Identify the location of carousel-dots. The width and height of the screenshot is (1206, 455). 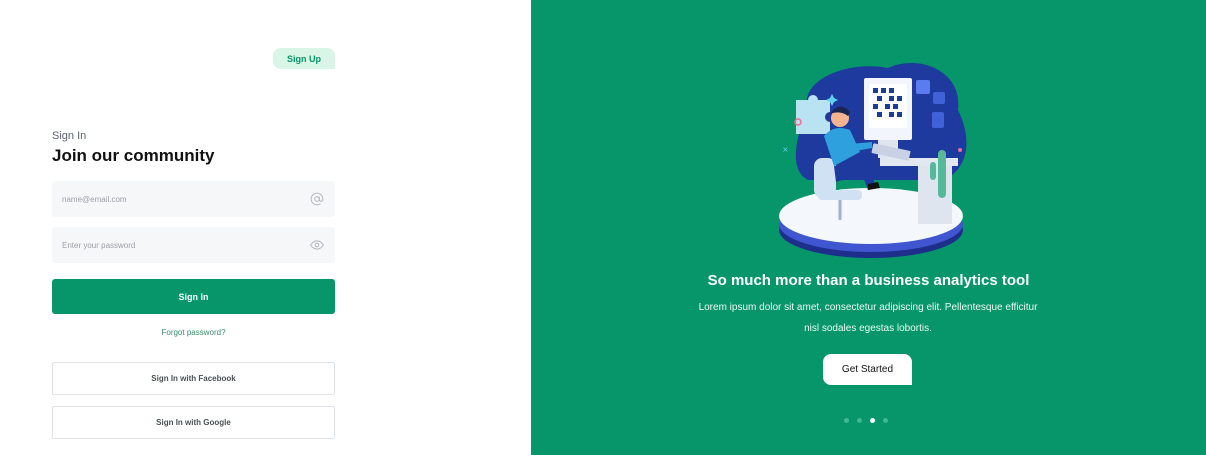
(866, 420).